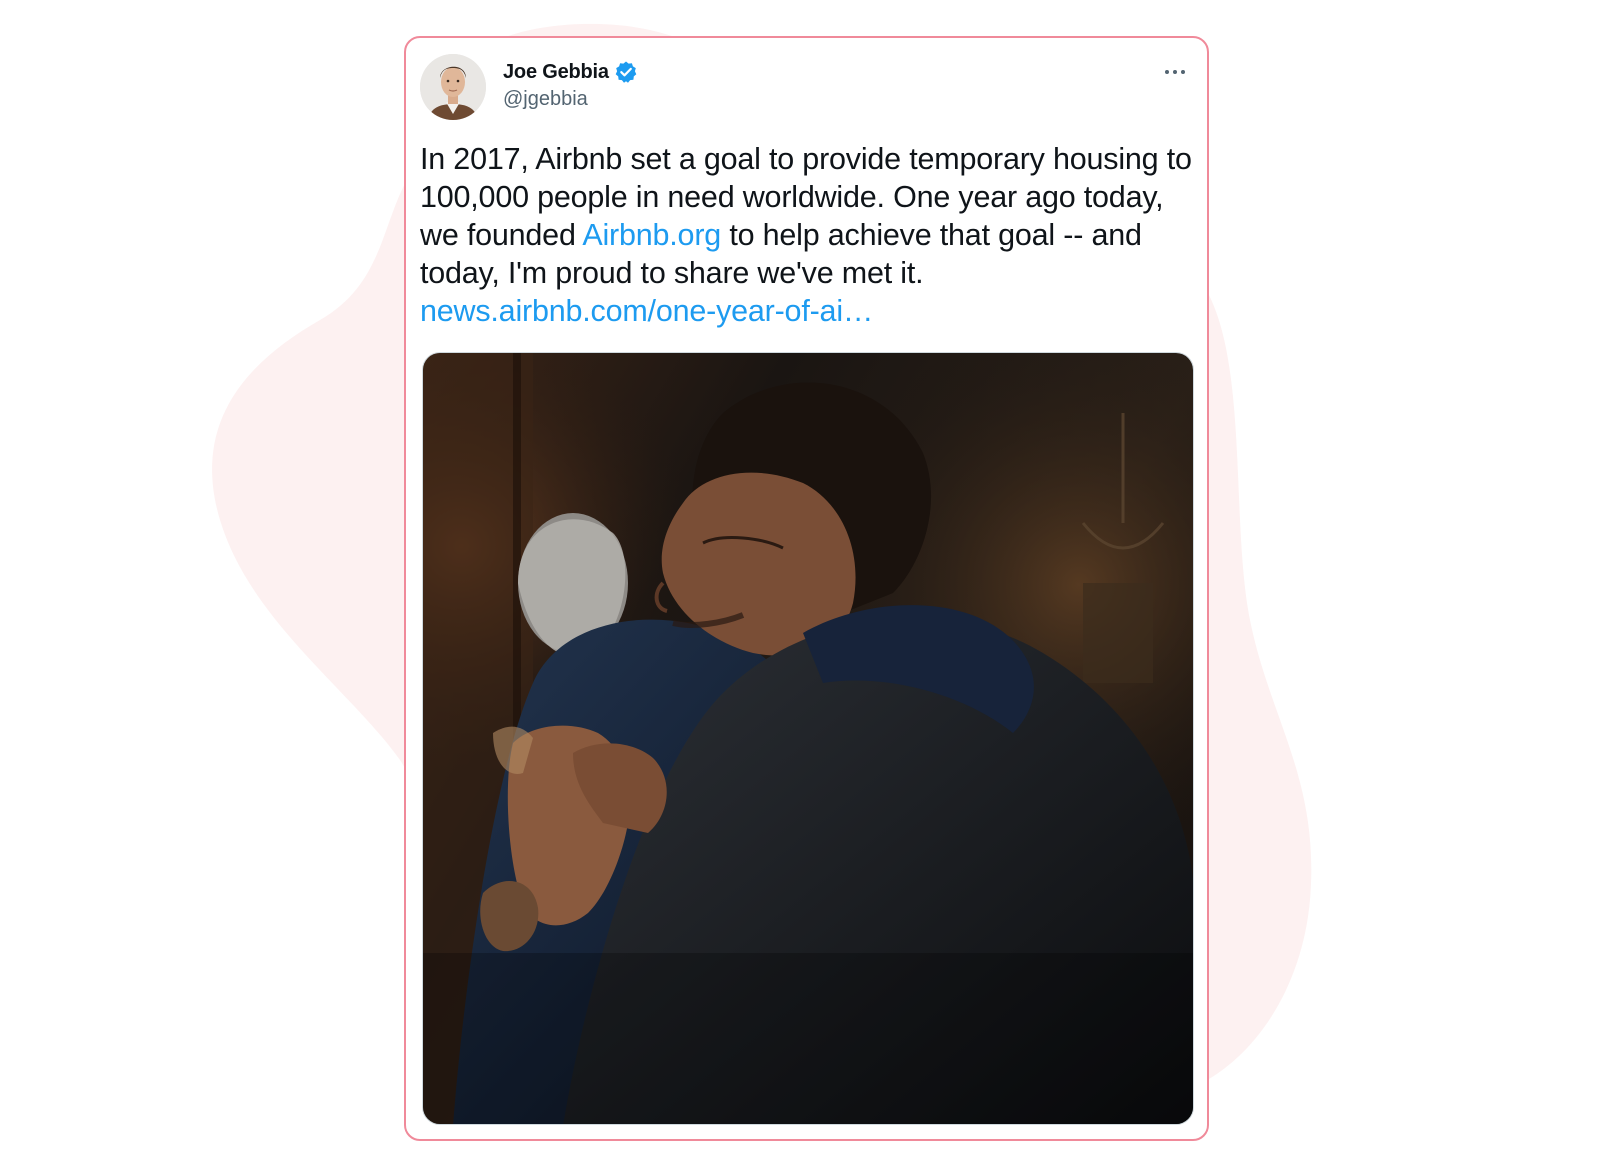  I want to click on author-block: Joe Gebbia @jgebbia, so click(570, 84).